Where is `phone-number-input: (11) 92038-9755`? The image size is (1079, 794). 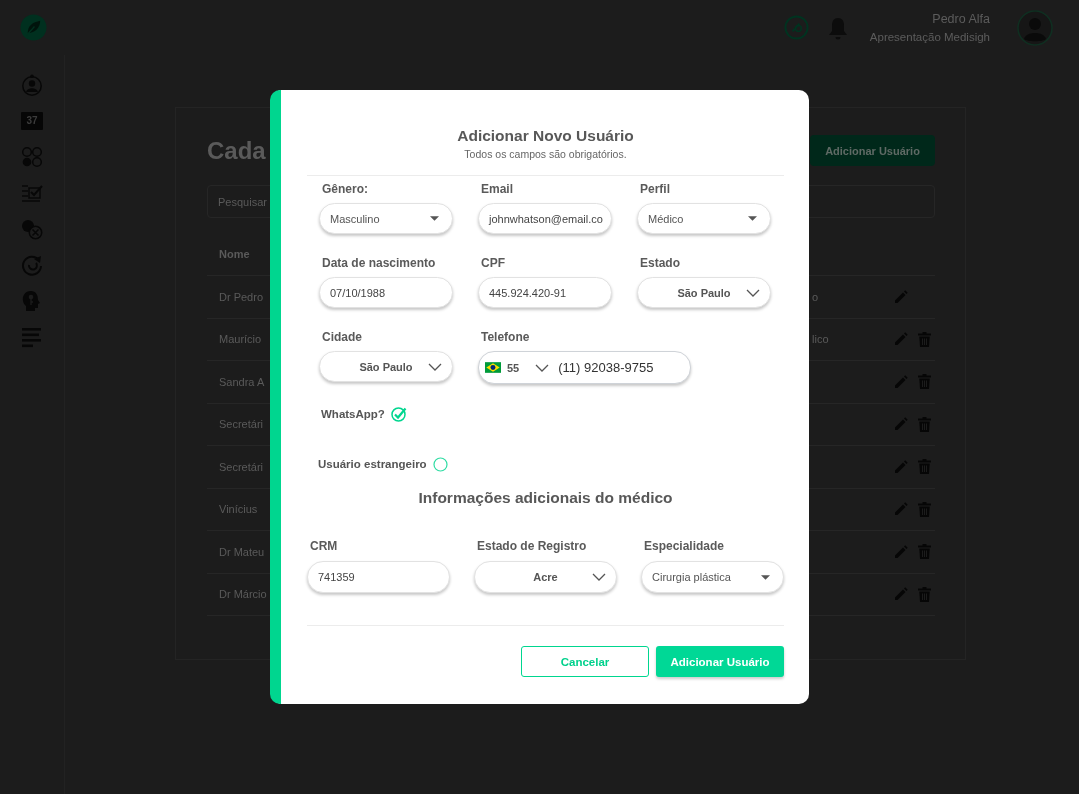 phone-number-input: (11) 92038-9755 is located at coordinates (606, 367).